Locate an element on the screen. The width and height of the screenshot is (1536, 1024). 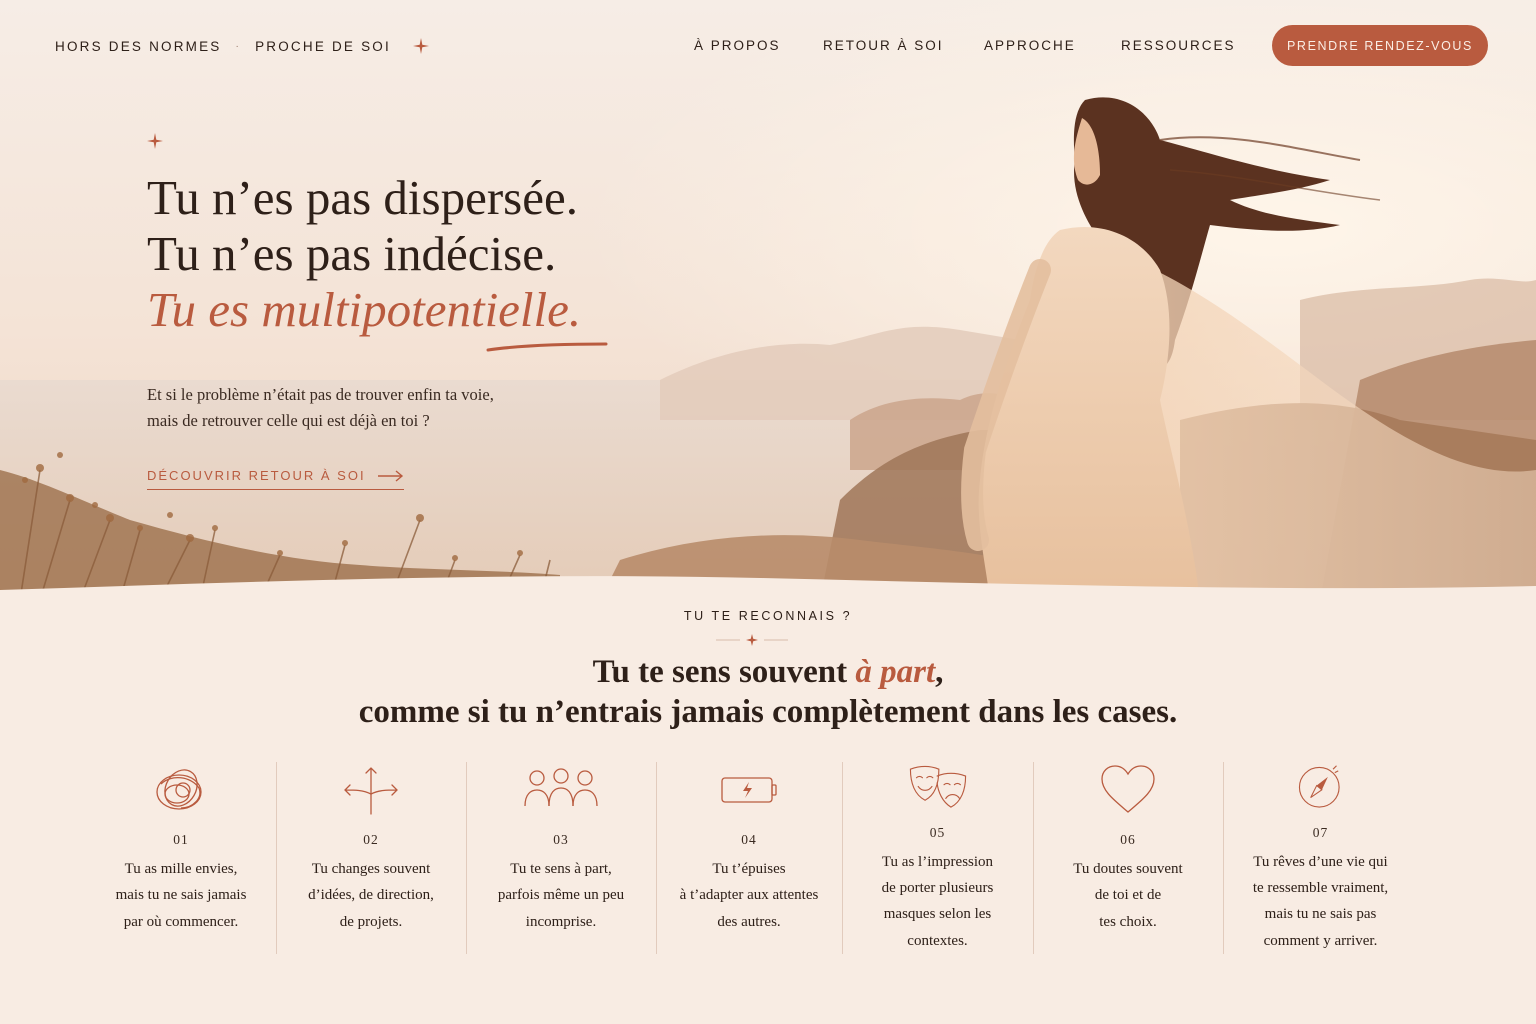
brand-logo: HORS DES NORMES · PROCHE DE SOI is located at coordinates (242, 46).